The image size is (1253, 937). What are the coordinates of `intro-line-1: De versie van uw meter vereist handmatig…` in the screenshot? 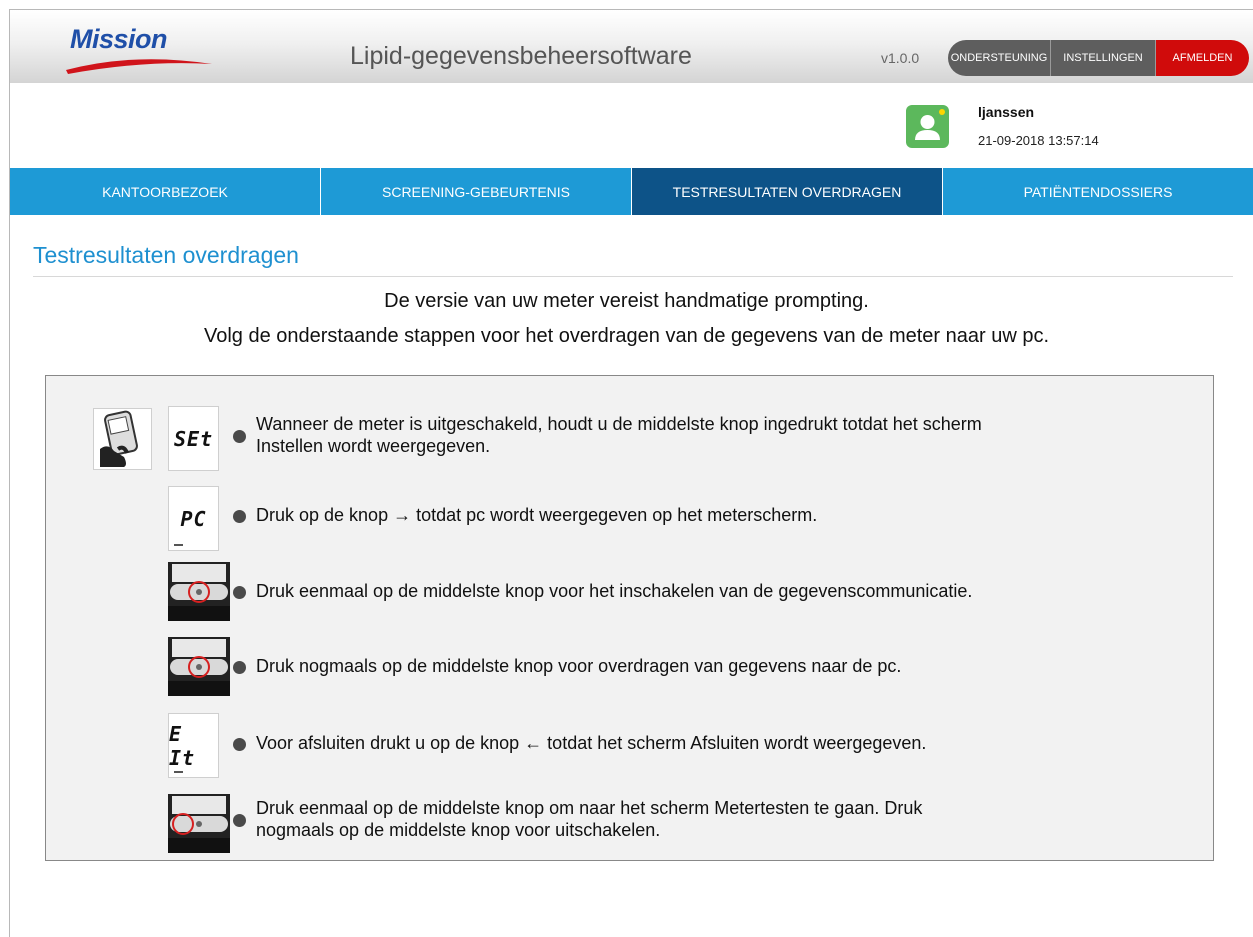 It's located at (626, 301).